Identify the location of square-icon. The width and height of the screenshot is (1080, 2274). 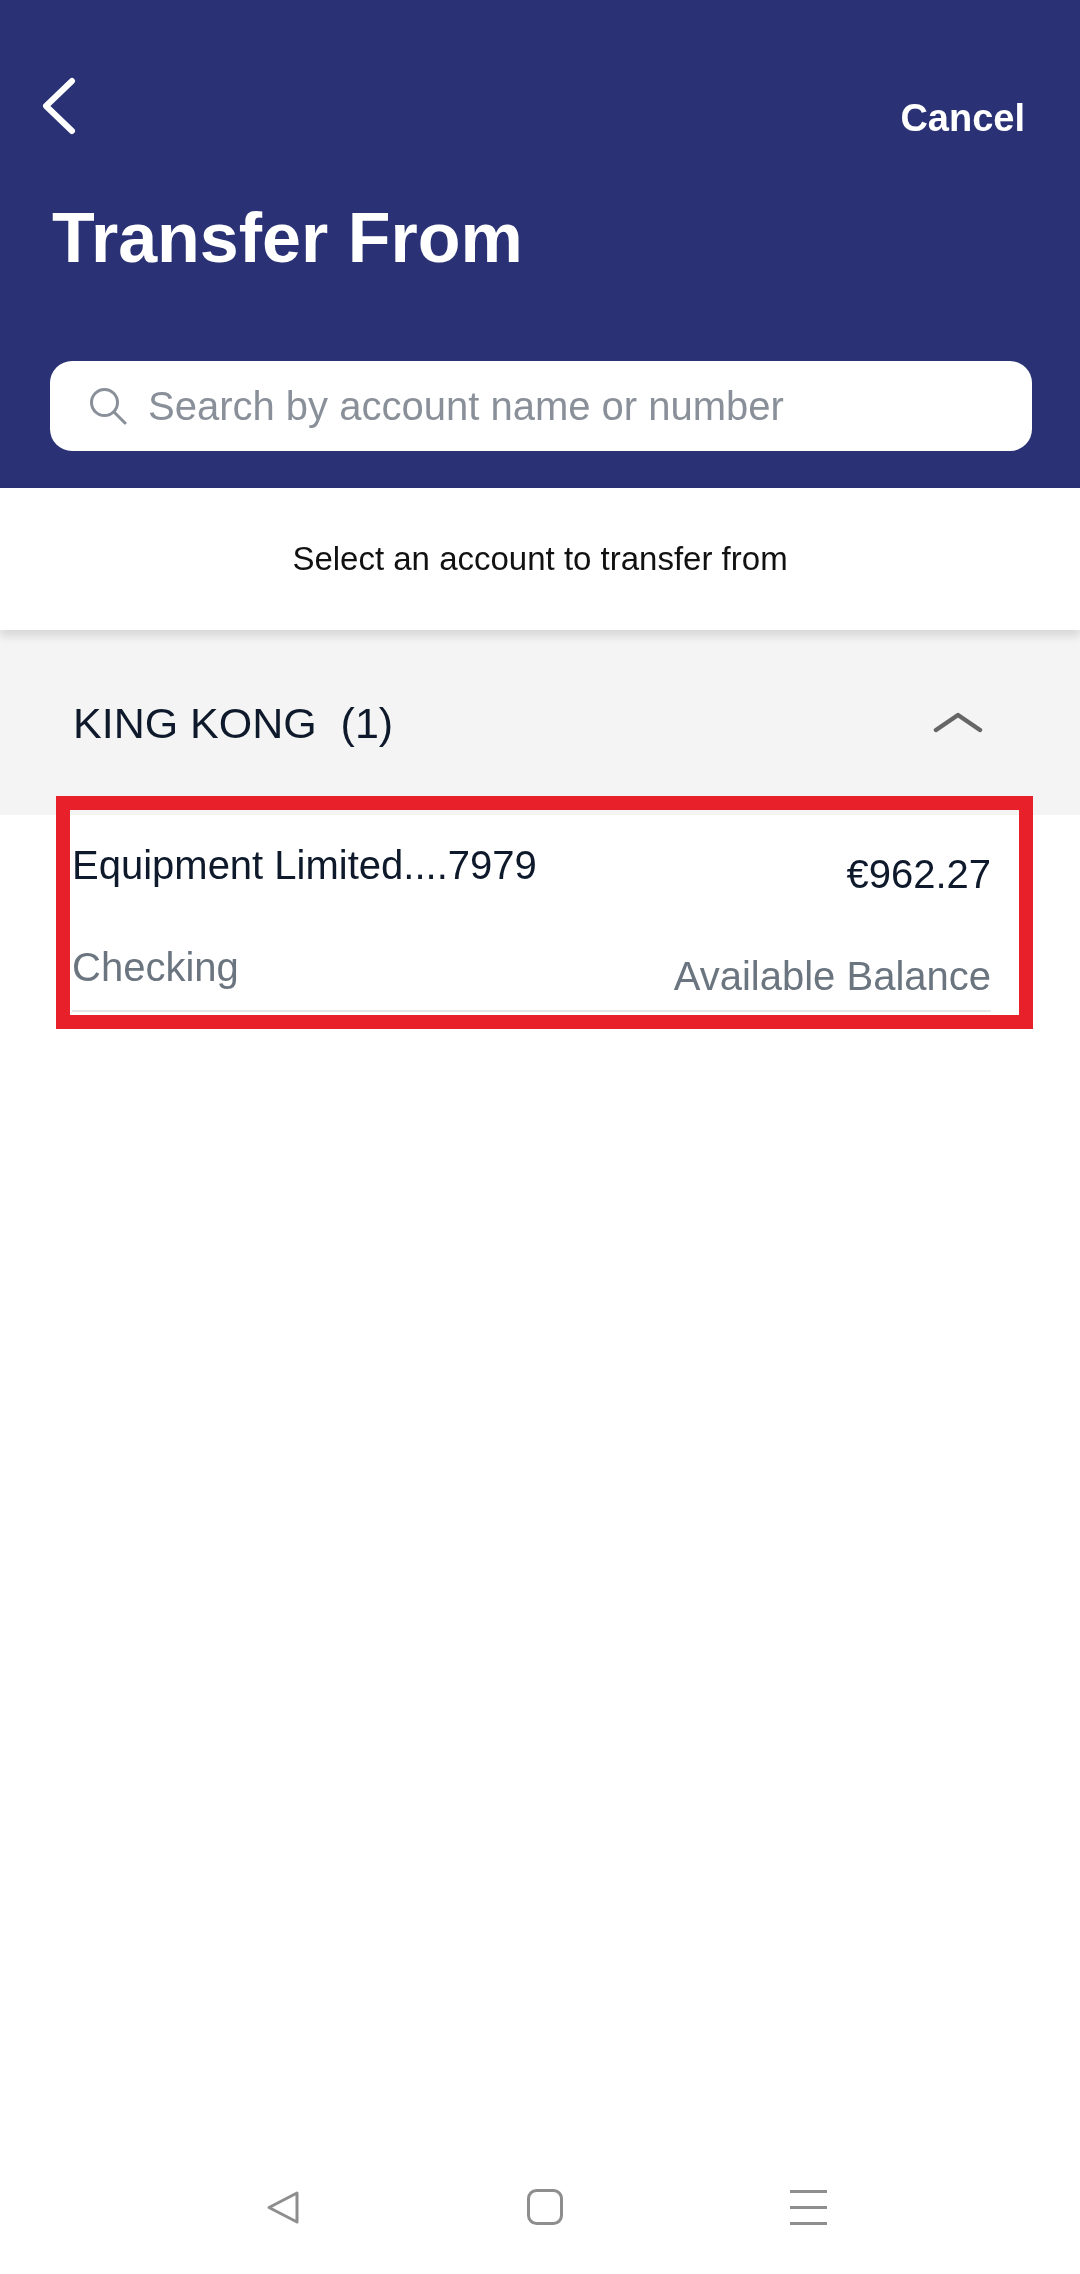
(544, 2207).